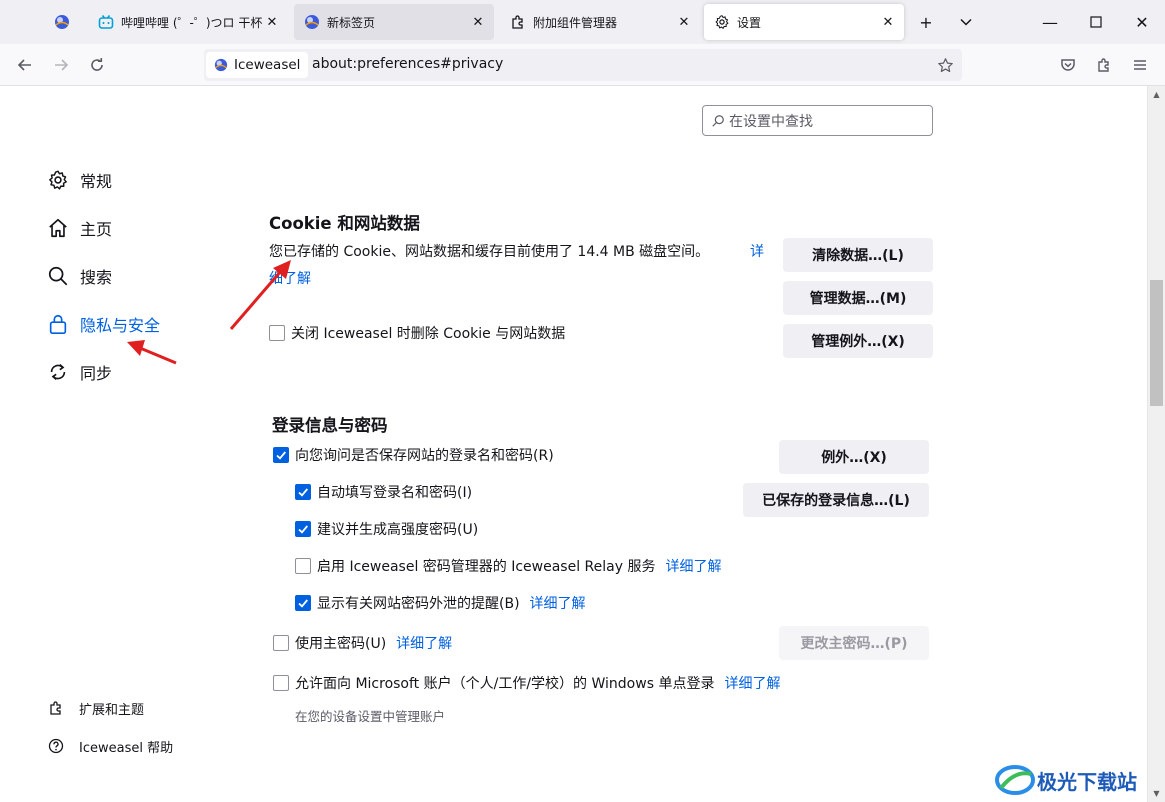  I want to click on tab-addons: 附加组件管理器 ✕, so click(600, 22).